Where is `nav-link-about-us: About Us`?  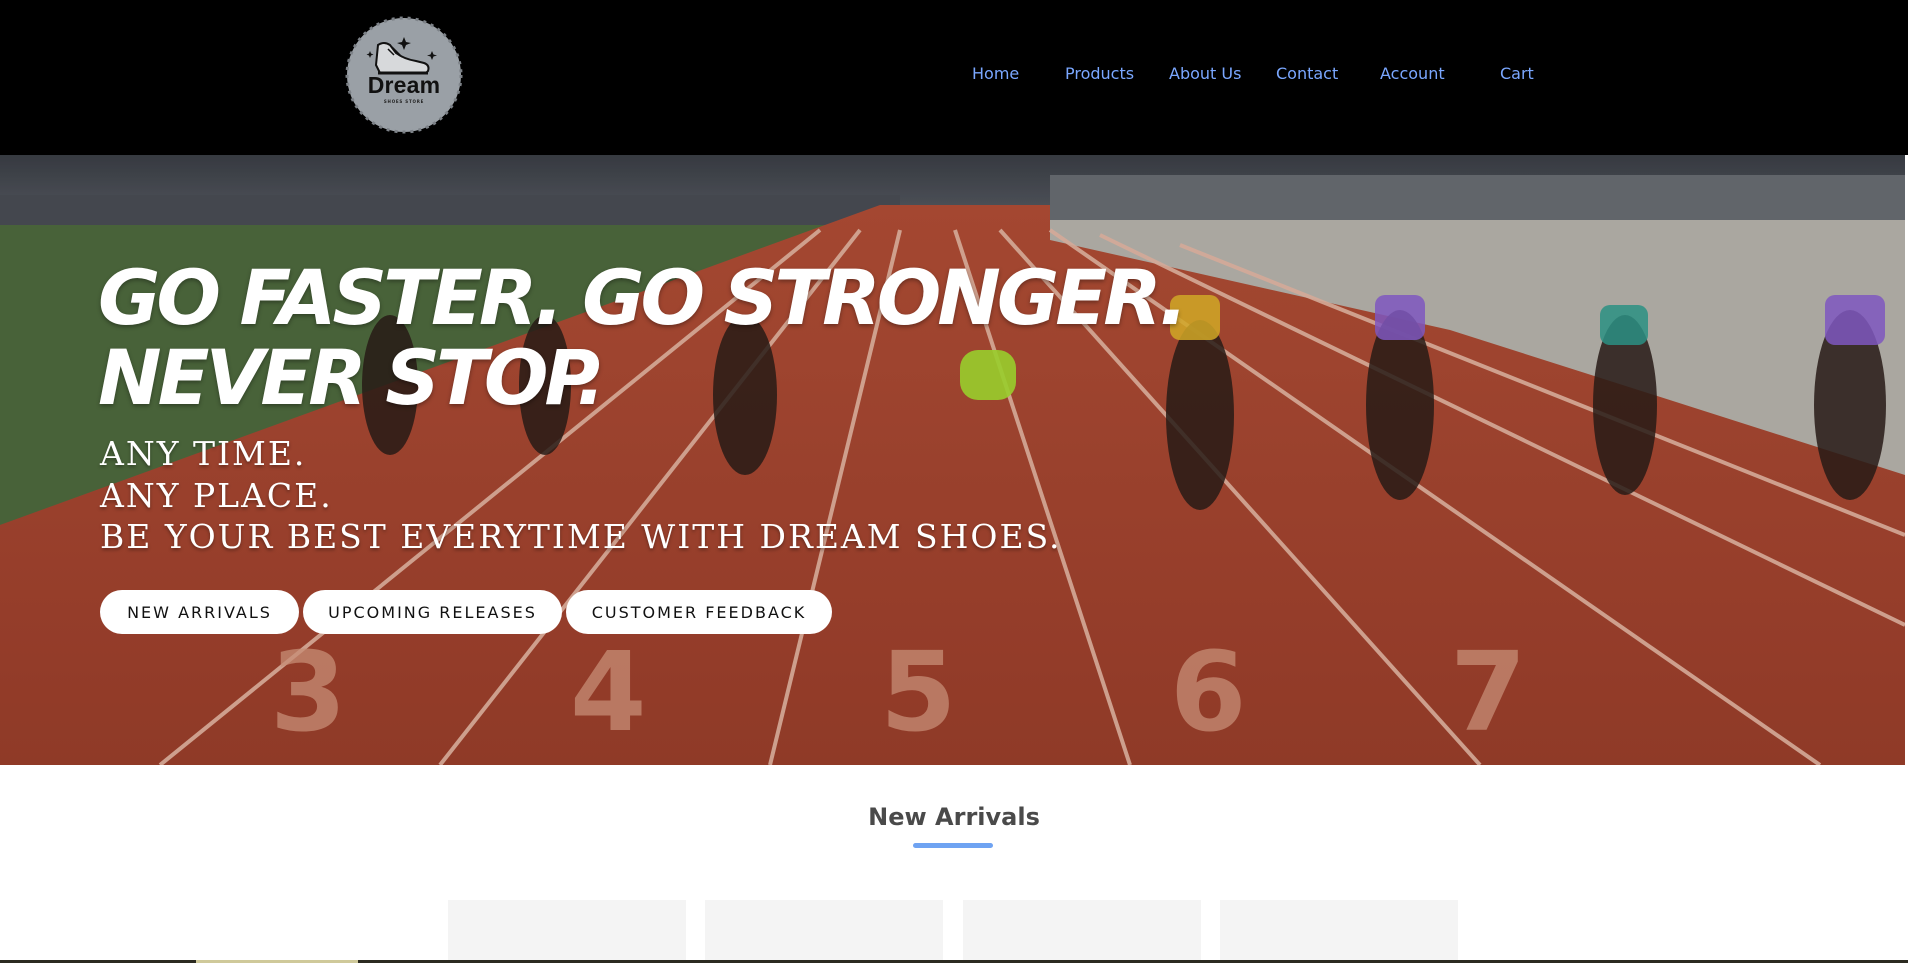 nav-link-about-us: About Us is located at coordinates (1205, 73).